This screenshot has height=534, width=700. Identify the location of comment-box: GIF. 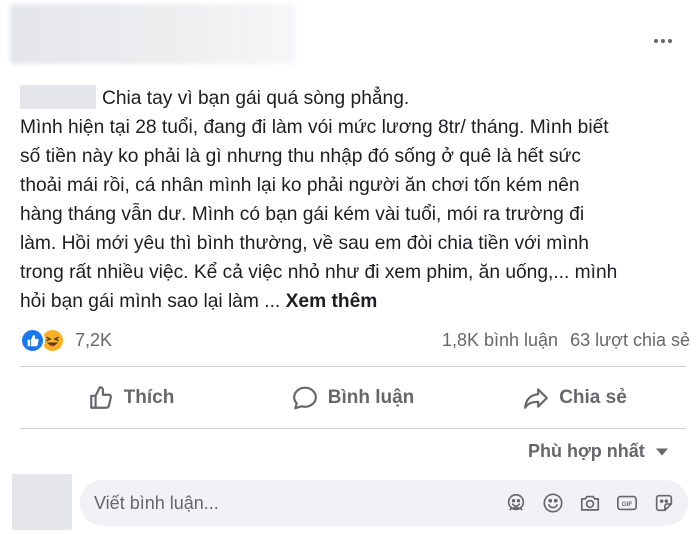
(384, 503).